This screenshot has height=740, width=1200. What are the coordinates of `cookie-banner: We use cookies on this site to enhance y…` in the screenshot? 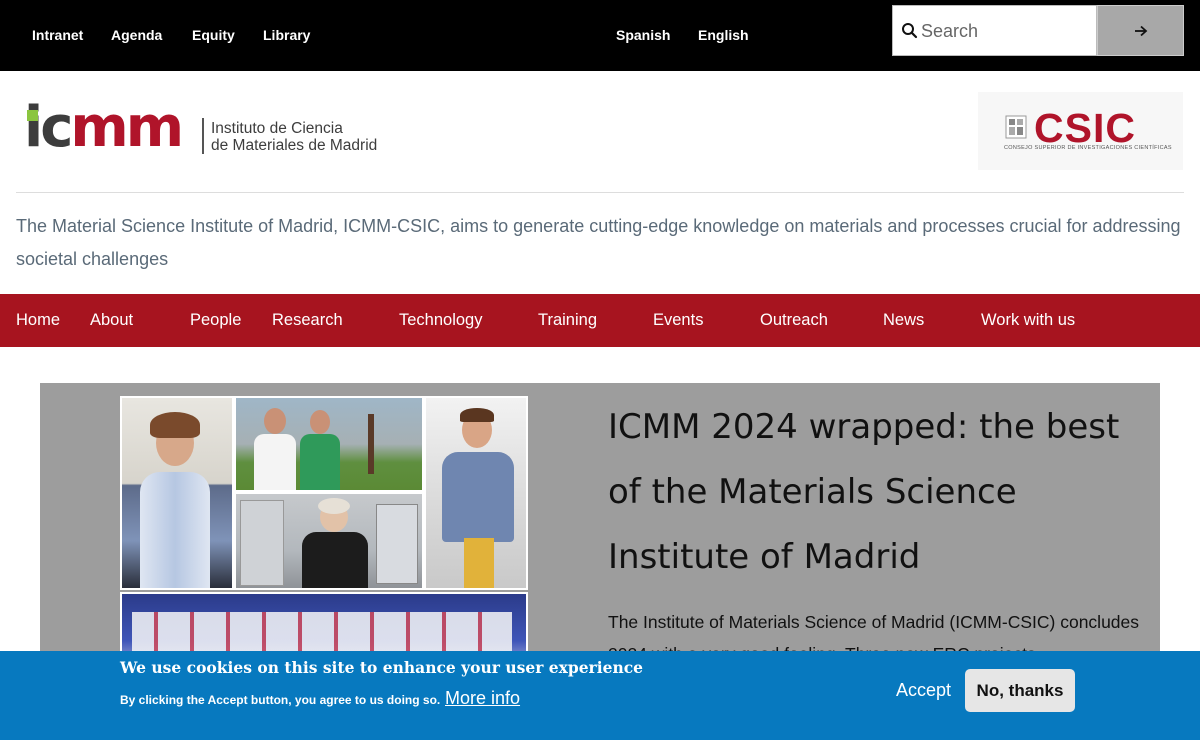 It's located at (600, 695).